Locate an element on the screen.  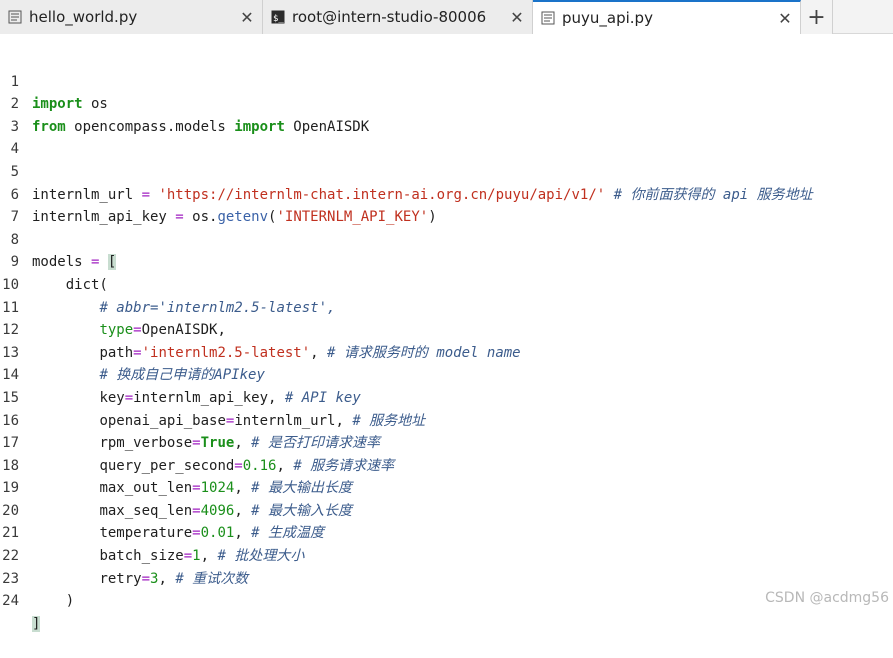
tab-label: root@intern-studio-80006 is located at coordinates (389, 17).